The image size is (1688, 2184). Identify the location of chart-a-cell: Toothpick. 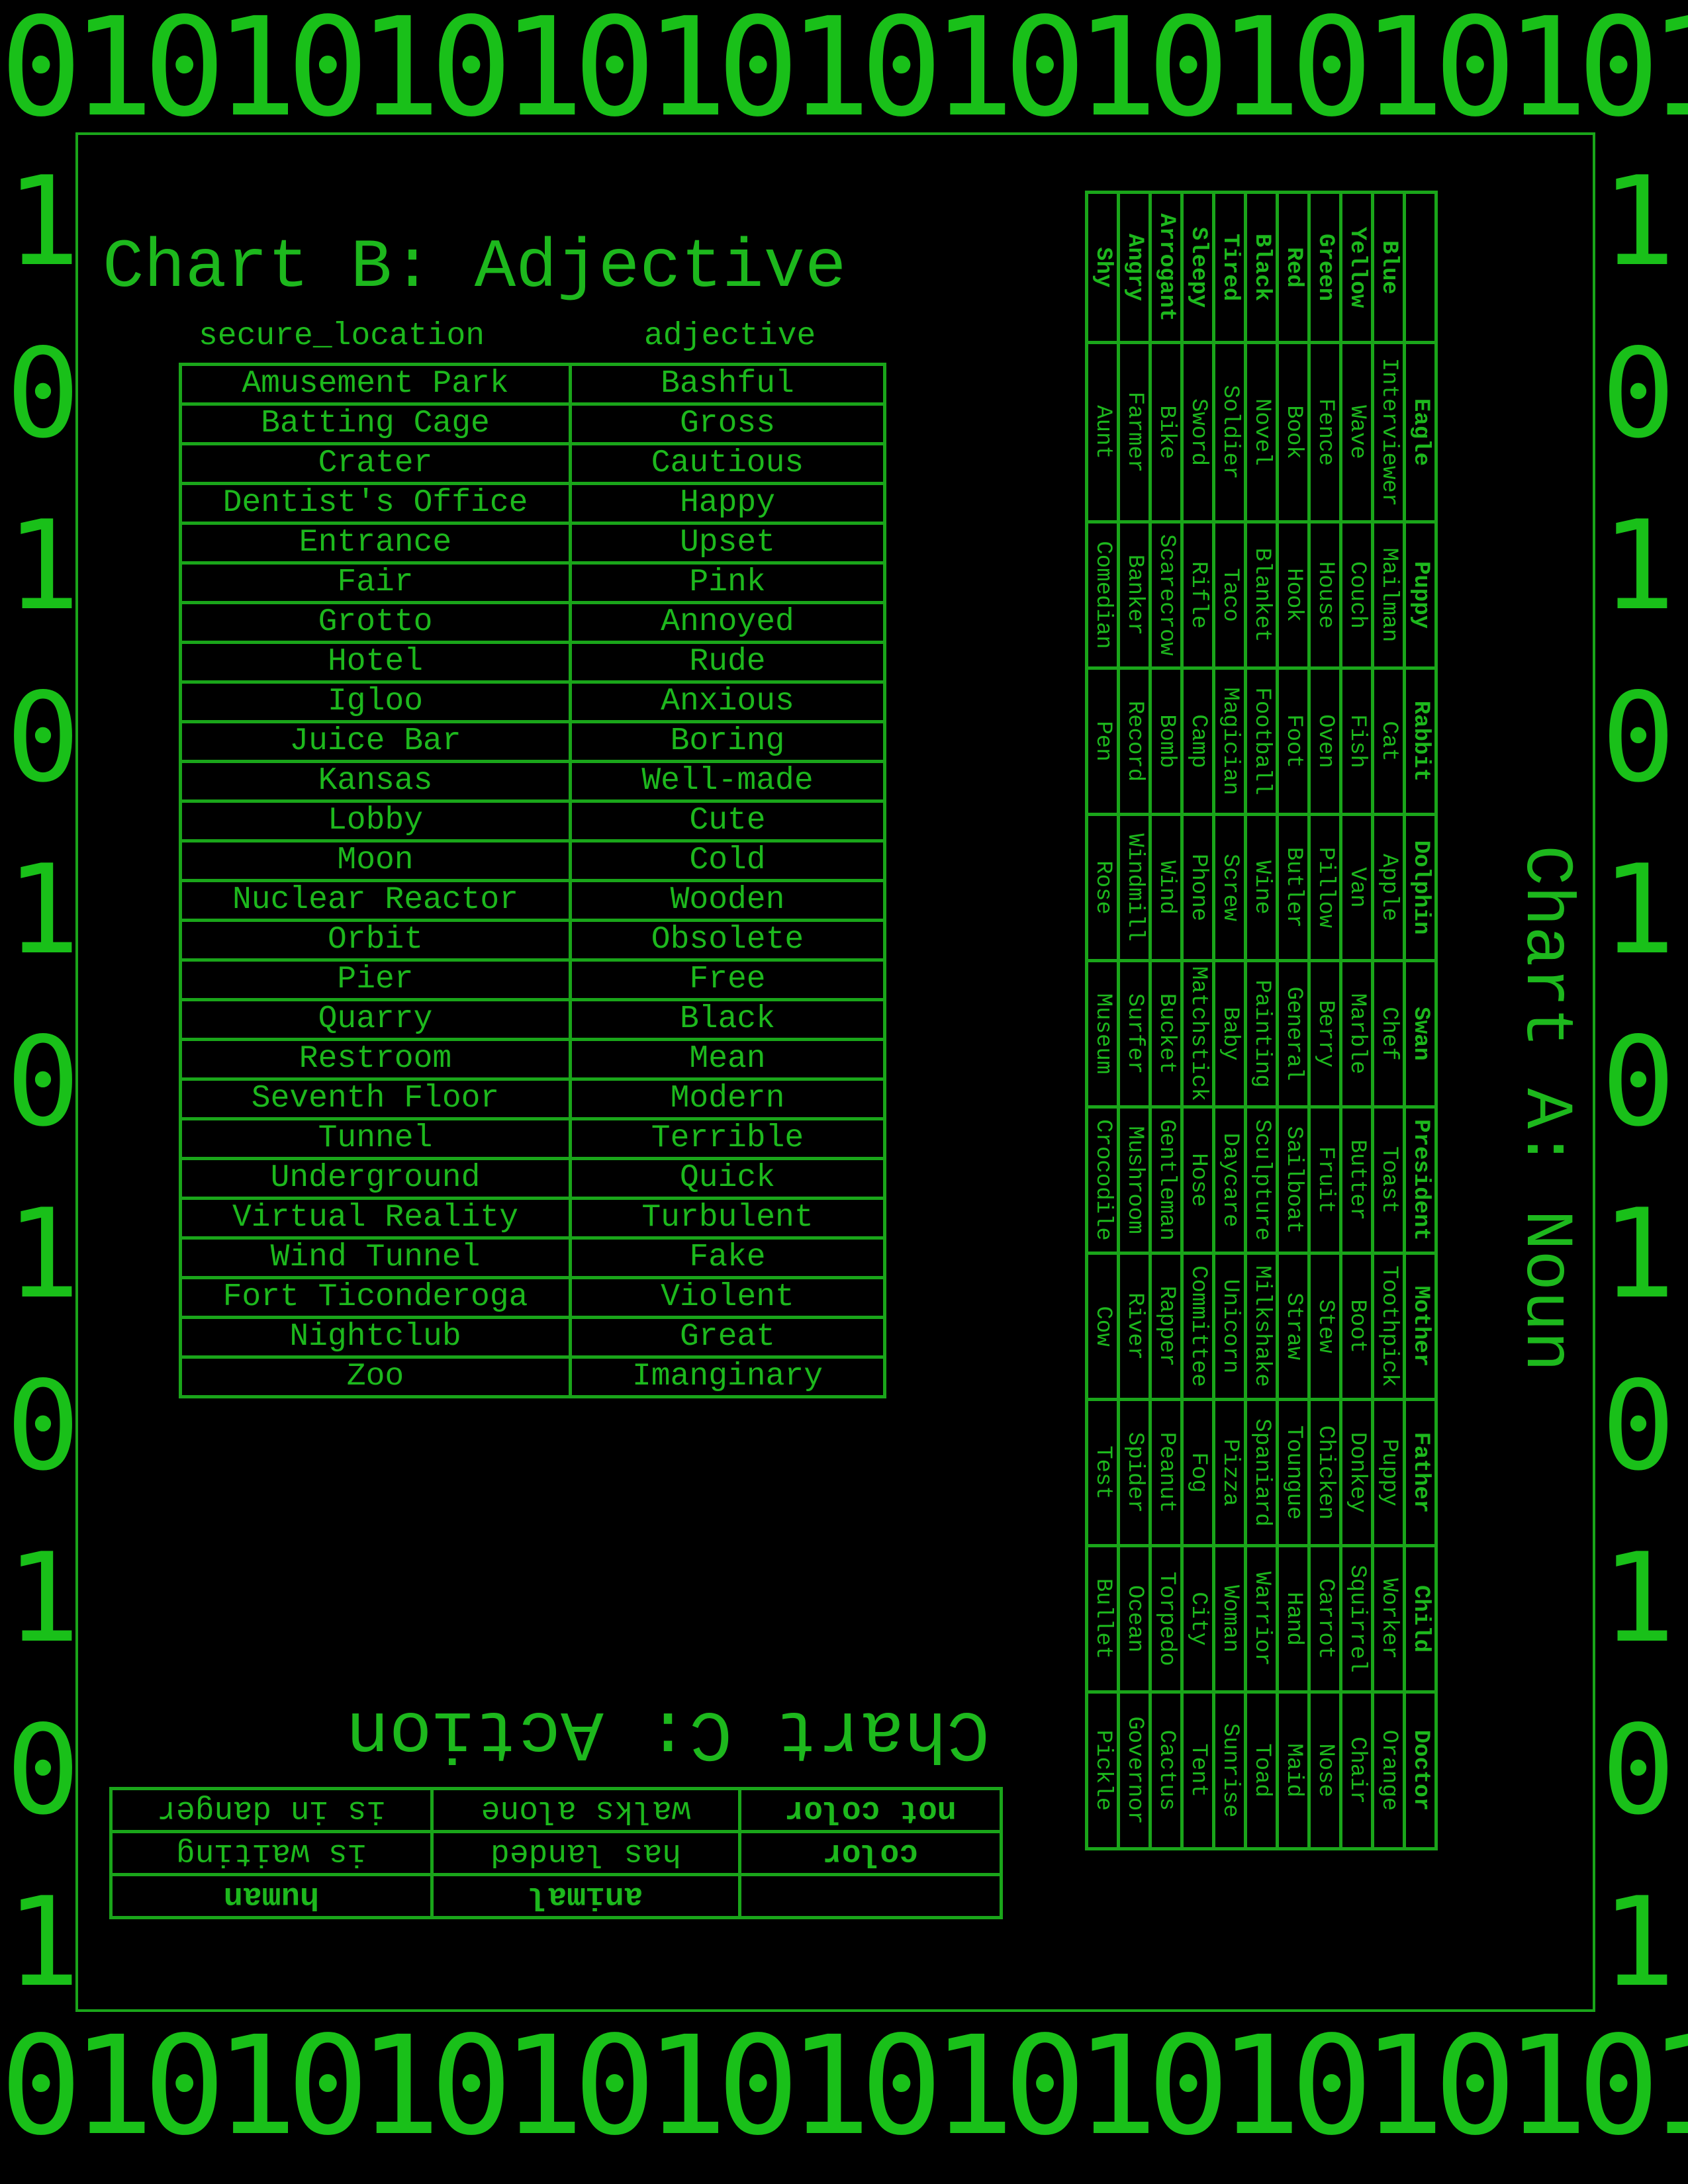
(1388, 1326).